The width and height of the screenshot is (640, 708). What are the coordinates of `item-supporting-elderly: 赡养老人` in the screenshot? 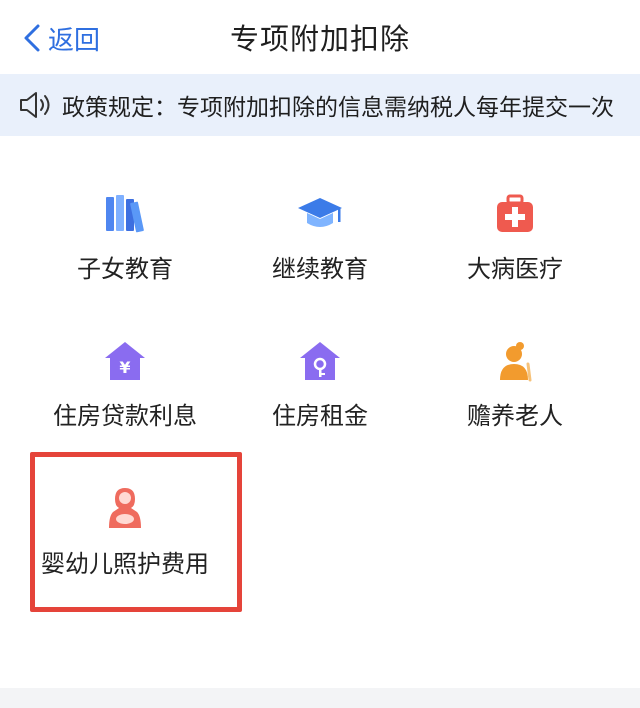 It's located at (515, 385).